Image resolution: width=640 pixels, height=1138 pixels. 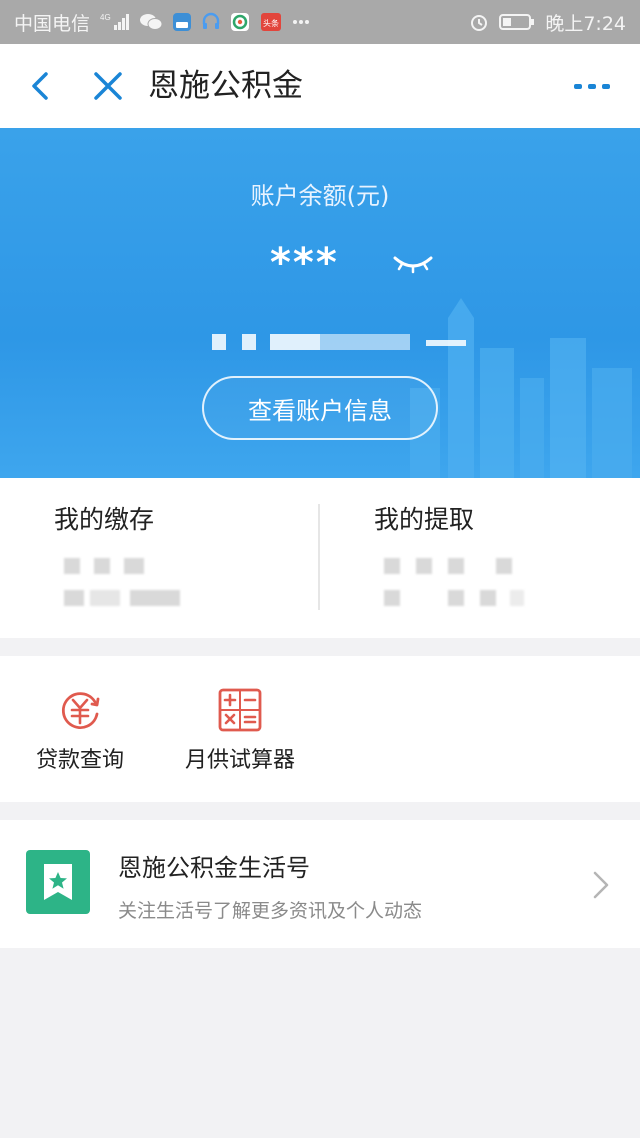 I want to click on back-button, so click(x=42, y=86).